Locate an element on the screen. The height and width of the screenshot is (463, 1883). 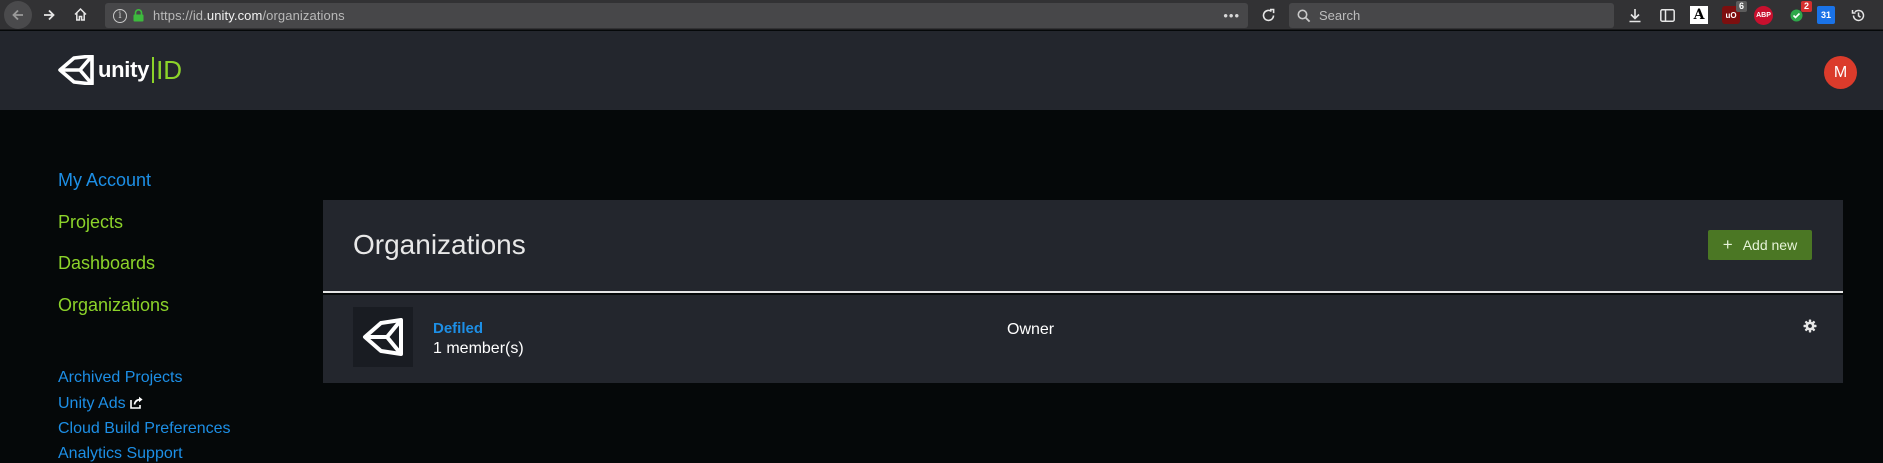
sidebar-item-archived-projects: Archived Projects is located at coordinates (120, 378).